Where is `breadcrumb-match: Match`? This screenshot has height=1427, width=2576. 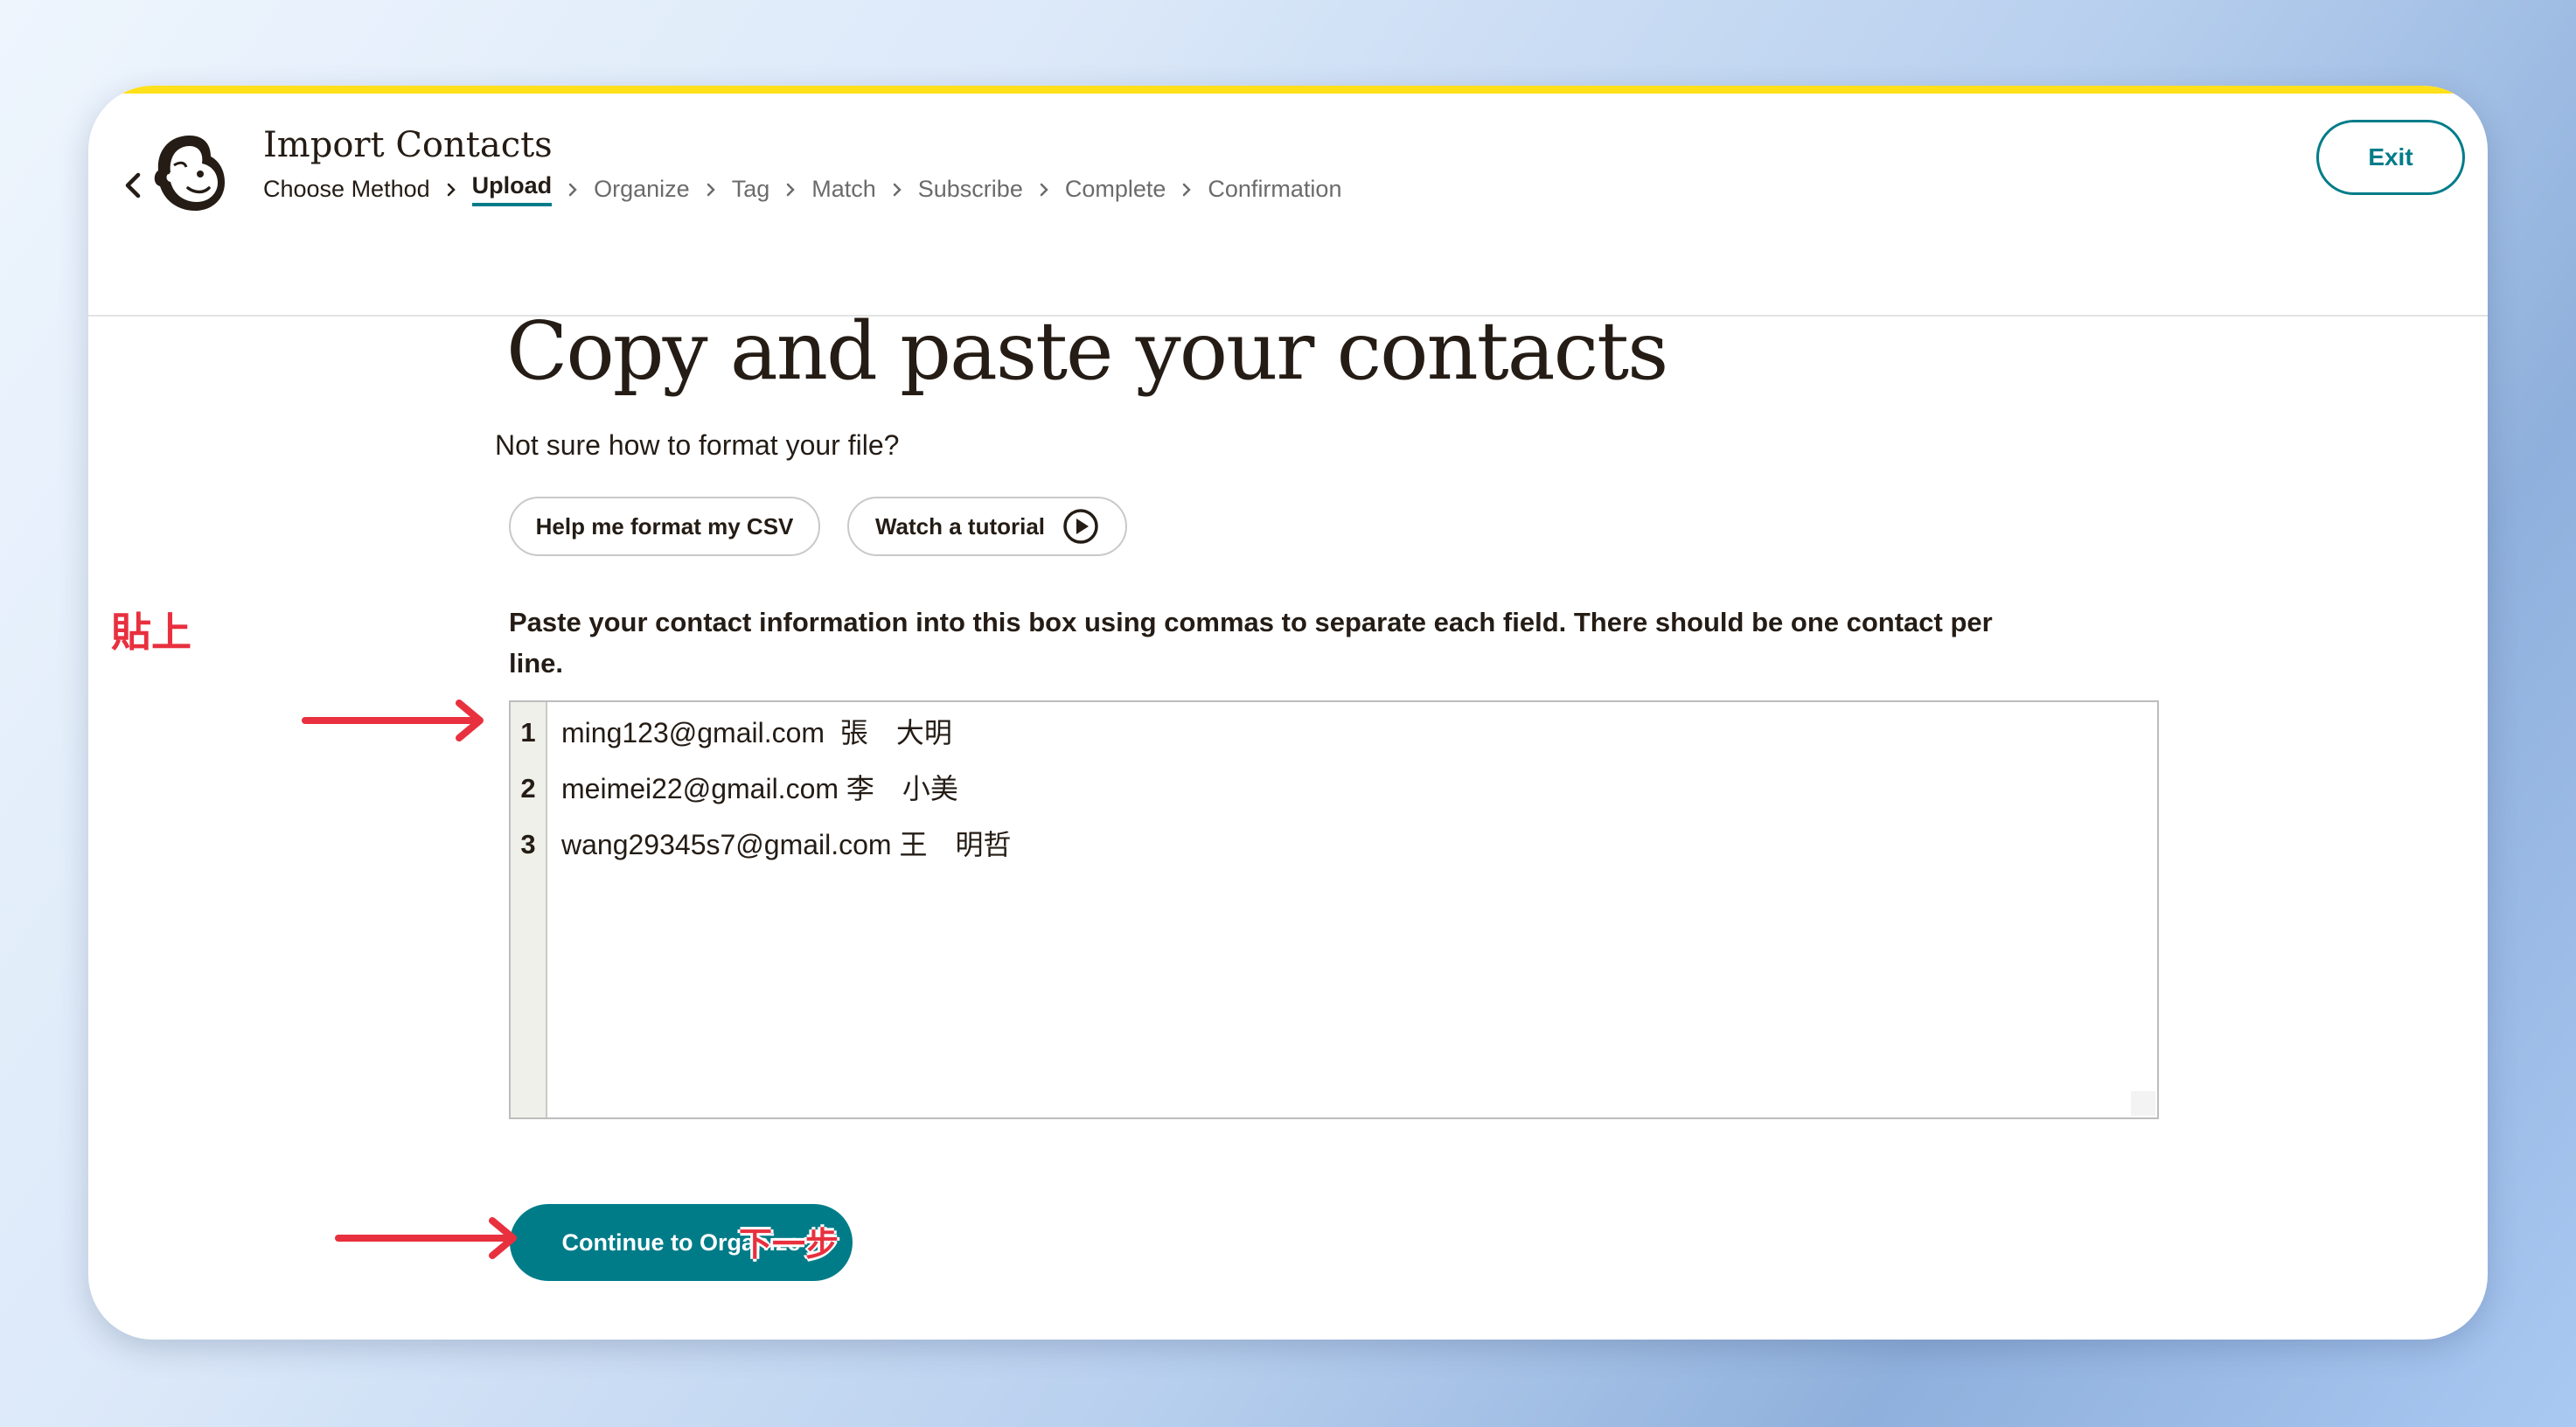 breadcrumb-match: Match is located at coordinates (843, 189).